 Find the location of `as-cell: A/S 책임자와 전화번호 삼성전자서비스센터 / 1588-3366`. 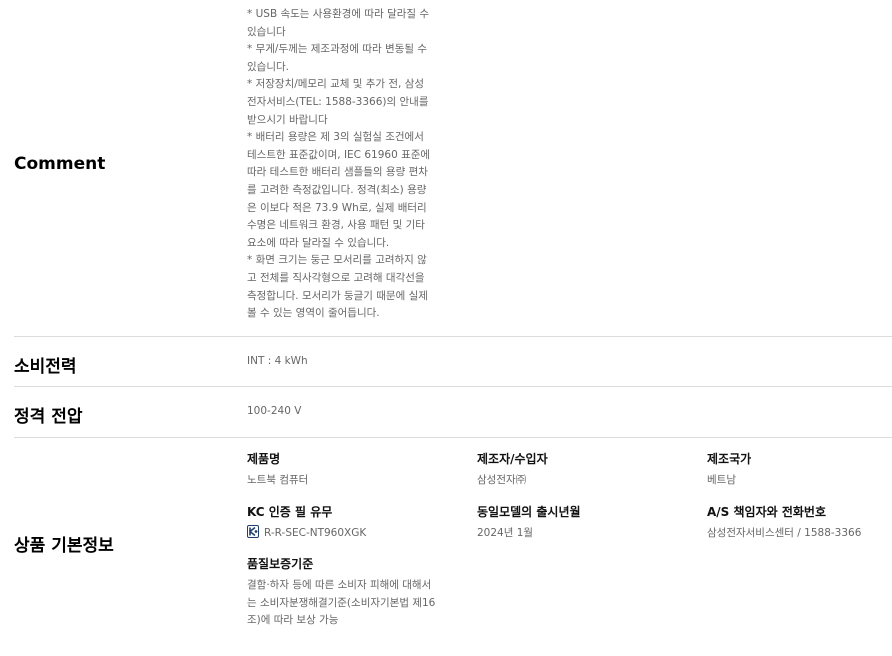

as-cell: A/S 책임자와 전화번호 삼성전자서비스센터 / 1588-3366 is located at coordinates (797, 523).